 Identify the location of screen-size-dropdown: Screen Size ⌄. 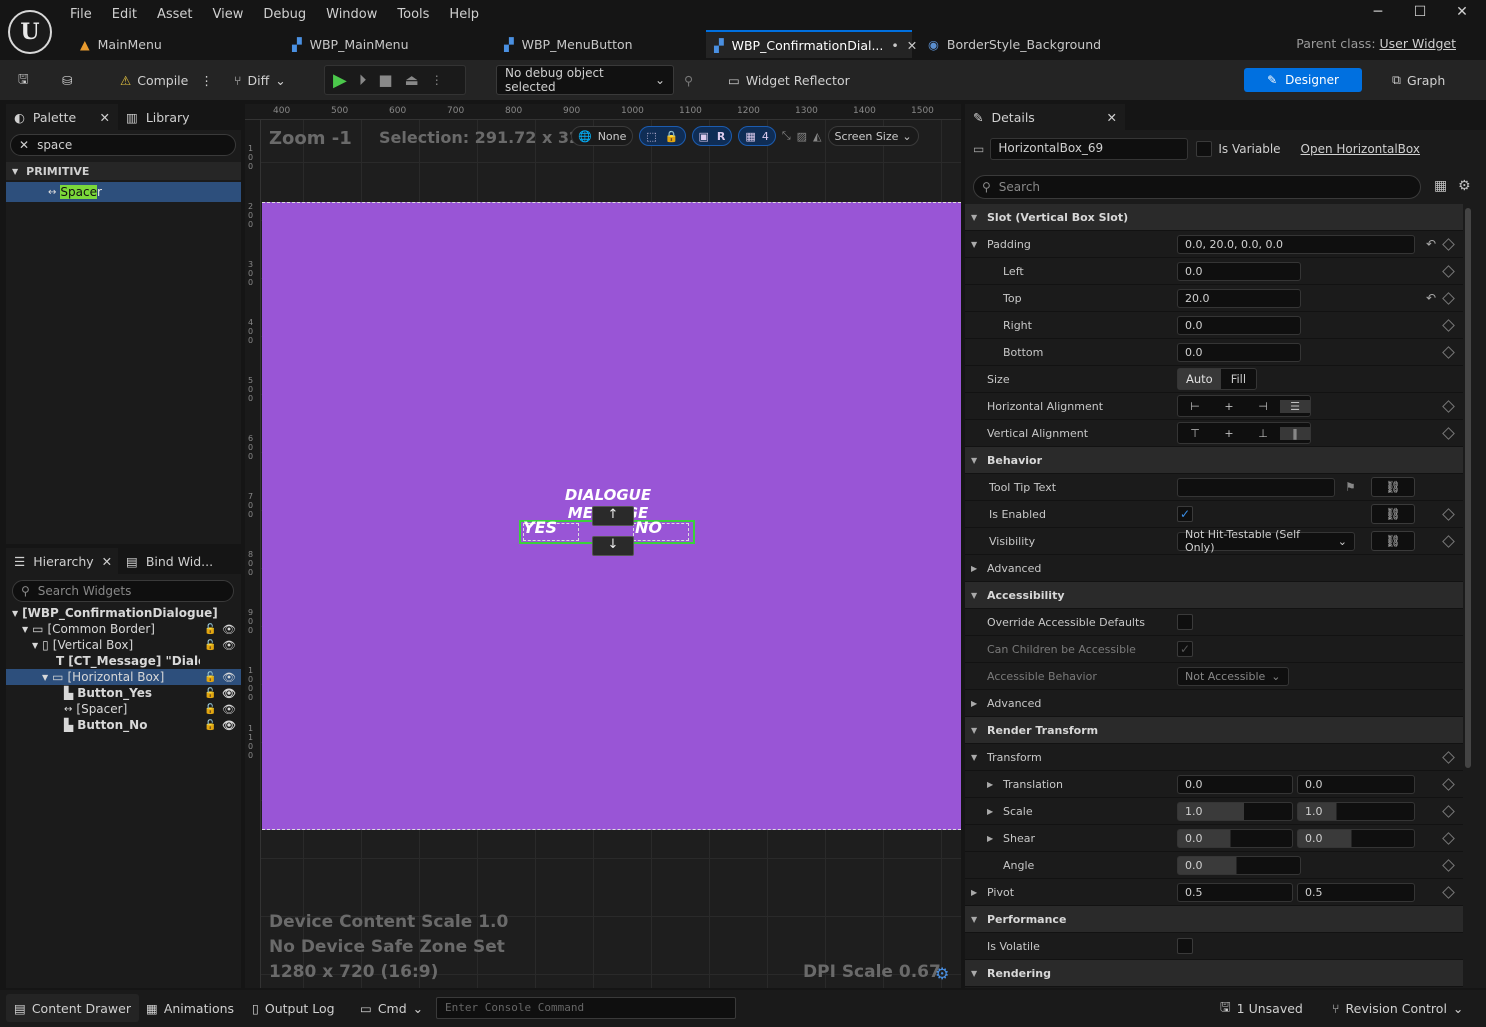
(873, 136).